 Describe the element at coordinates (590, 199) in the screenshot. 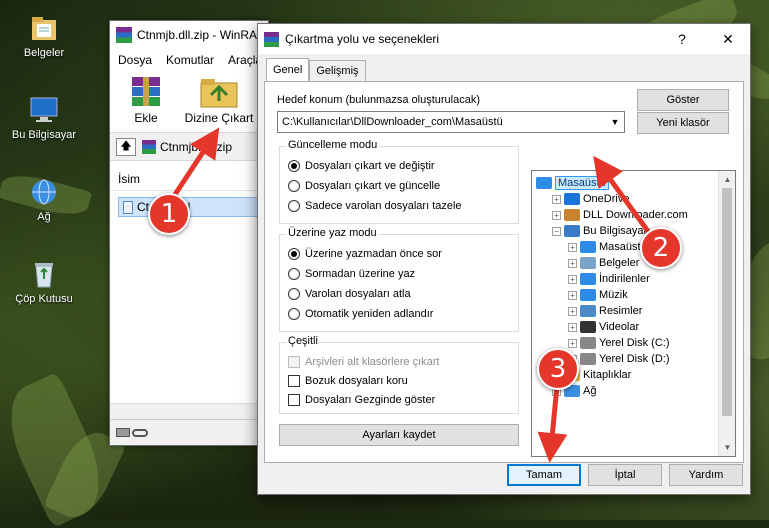

I see `tree-node: + OneDrive` at that location.